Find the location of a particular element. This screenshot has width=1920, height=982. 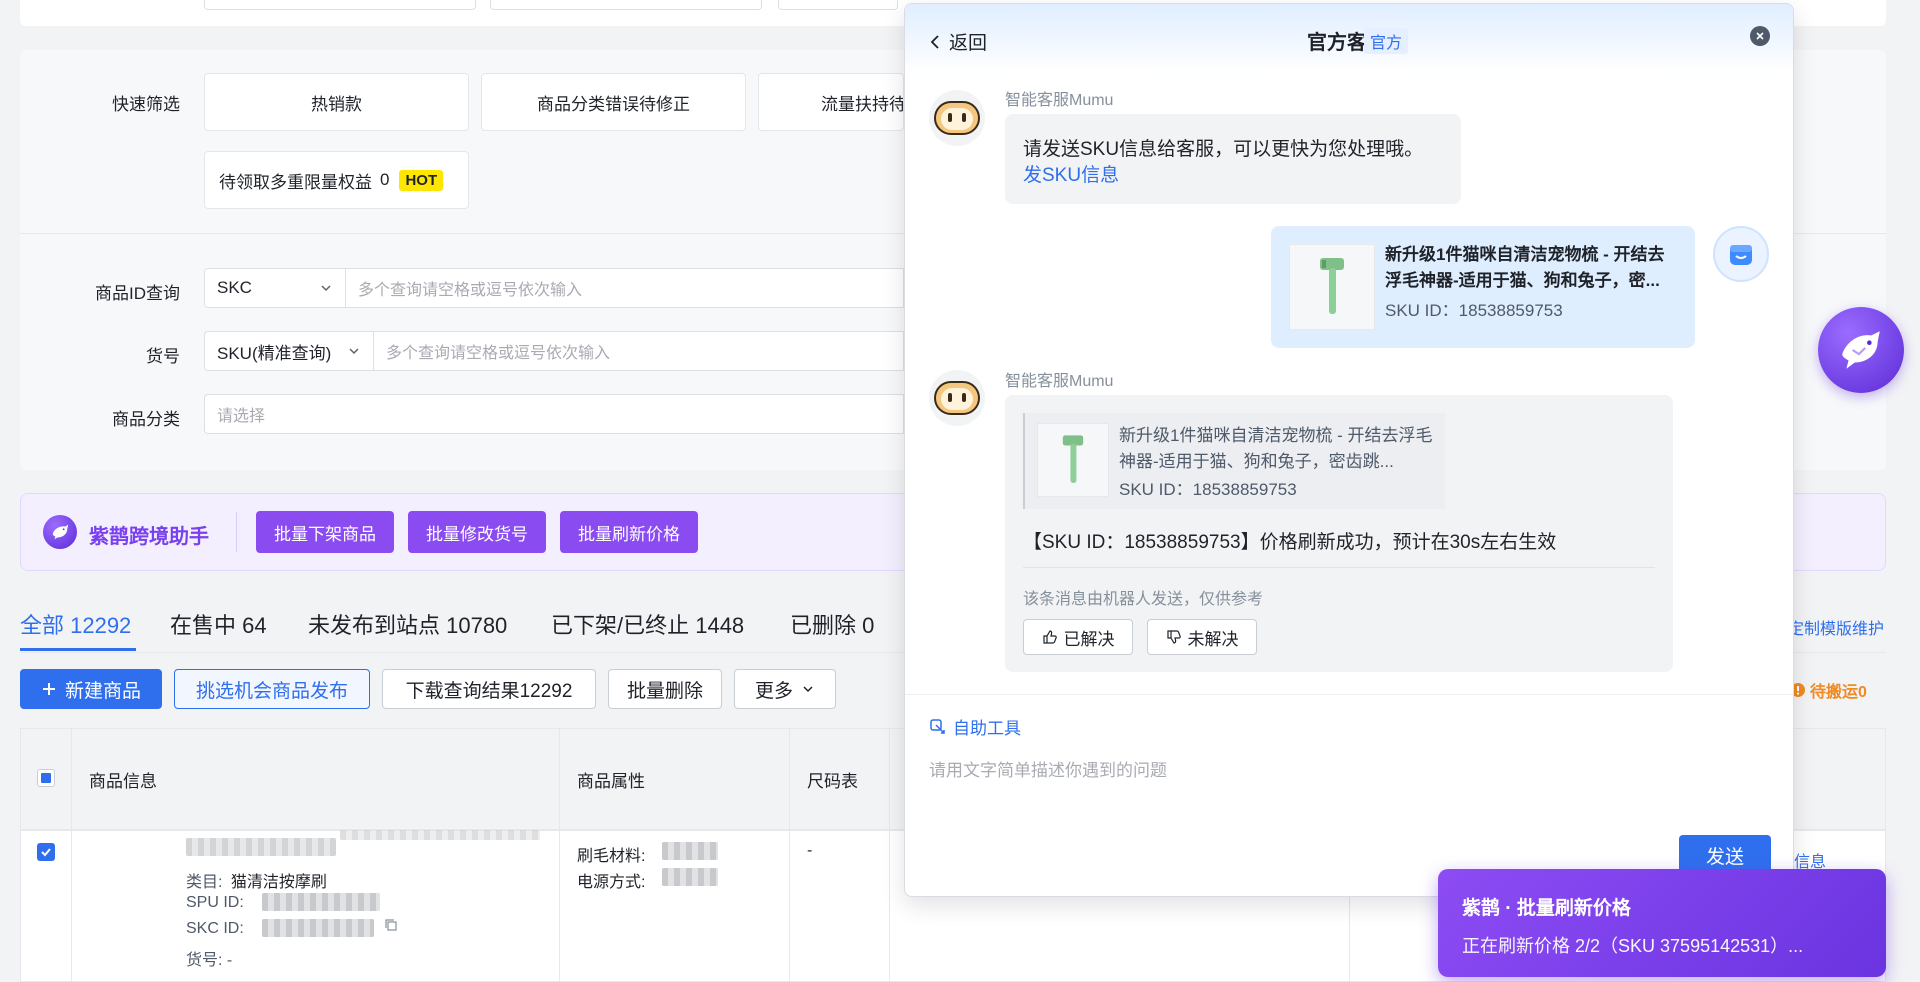

id-query-input: 多个查询请空格或逗号依次输入 is located at coordinates (625, 288).